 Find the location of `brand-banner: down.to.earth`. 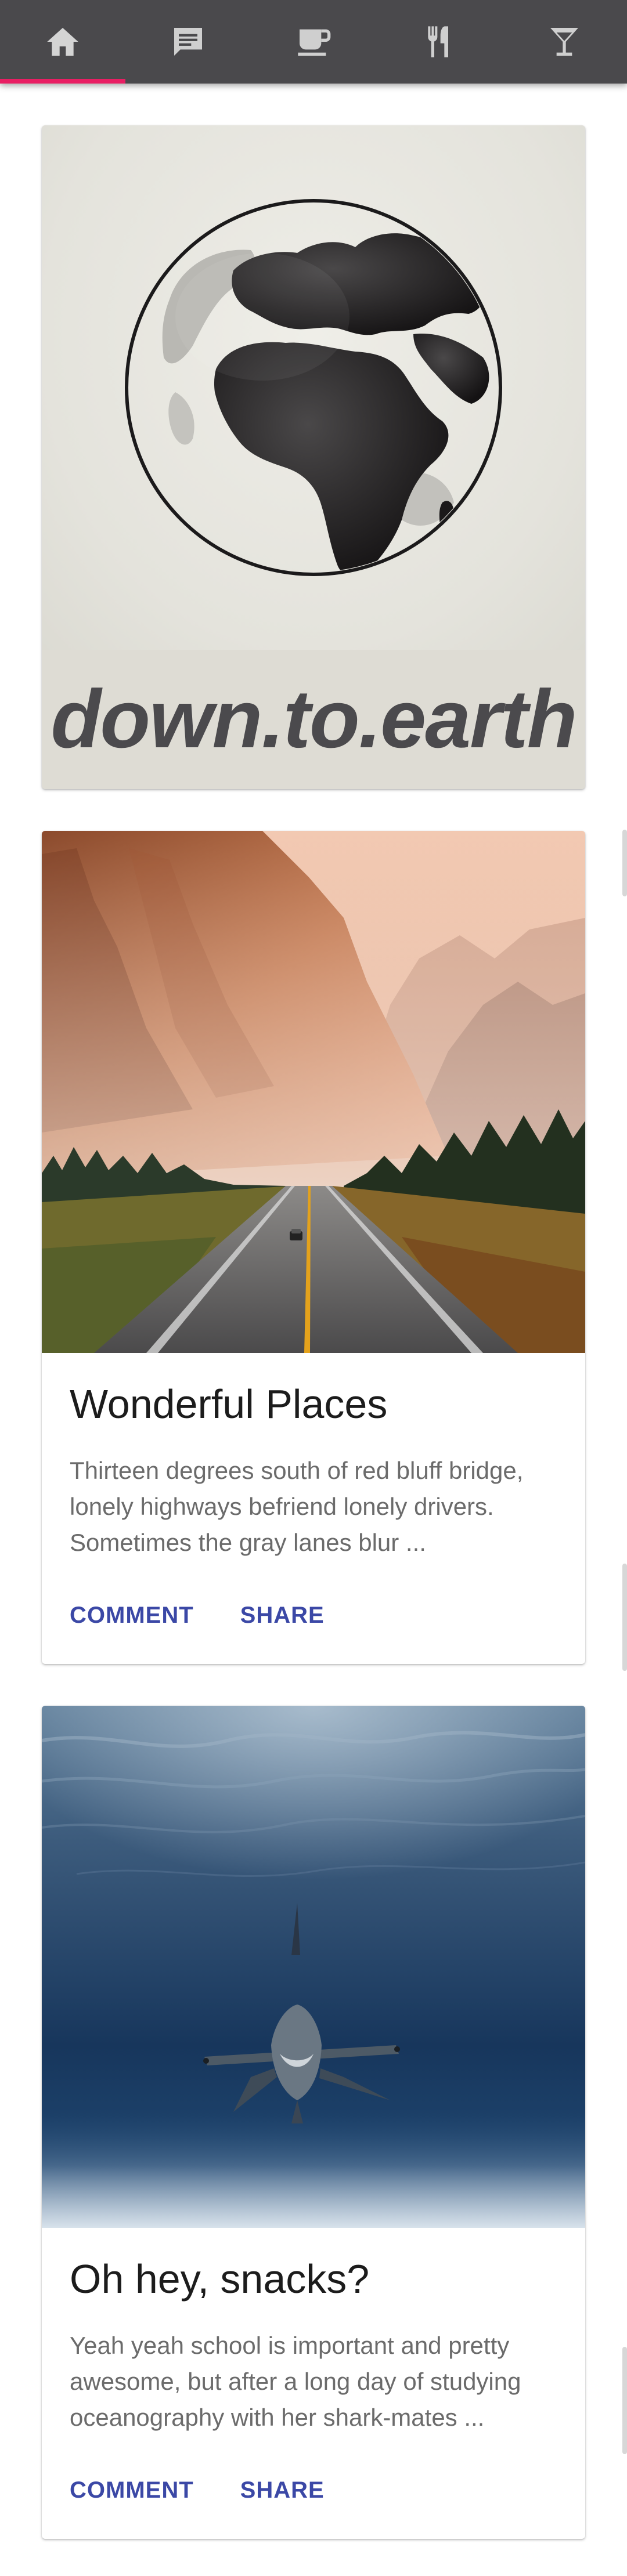

brand-banner: down.to.earth is located at coordinates (313, 719).